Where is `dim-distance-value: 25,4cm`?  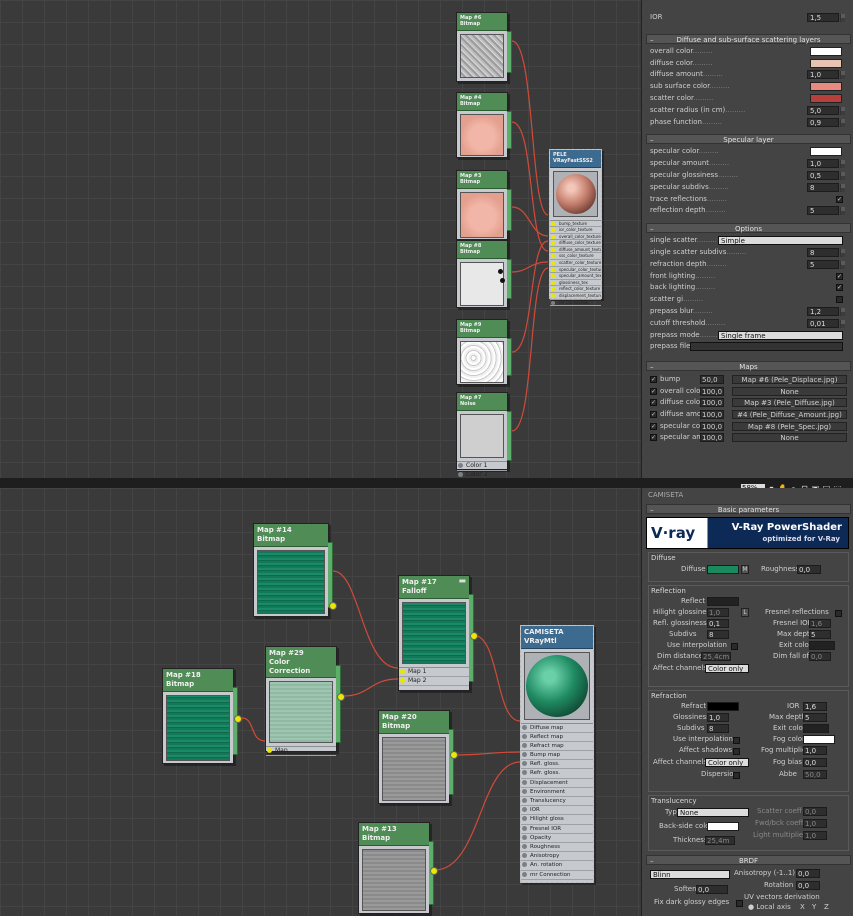
dim-distance-value: 25,4cm is located at coordinates (716, 656).